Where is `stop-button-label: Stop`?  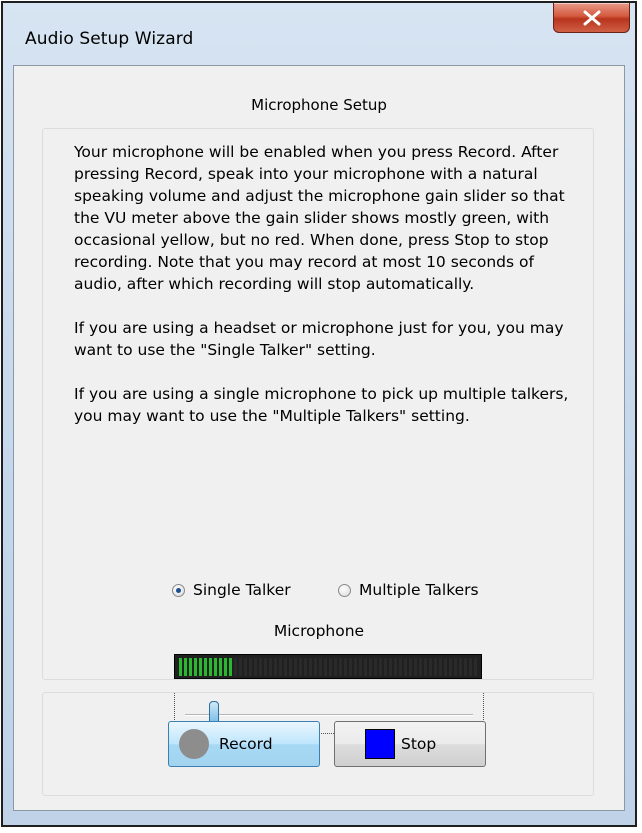
stop-button-label: Stop is located at coordinates (419, 744).